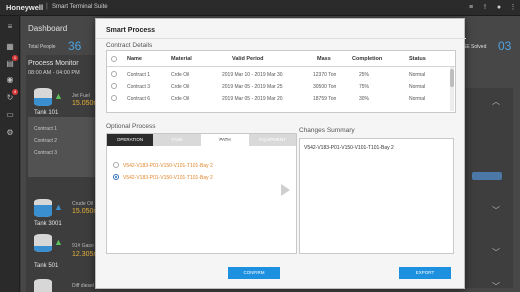 The image size is (520, 292). Describe the element at coordinates (130, 140) in the screenshot. I see `tab-operation: OPERATION` at that location.